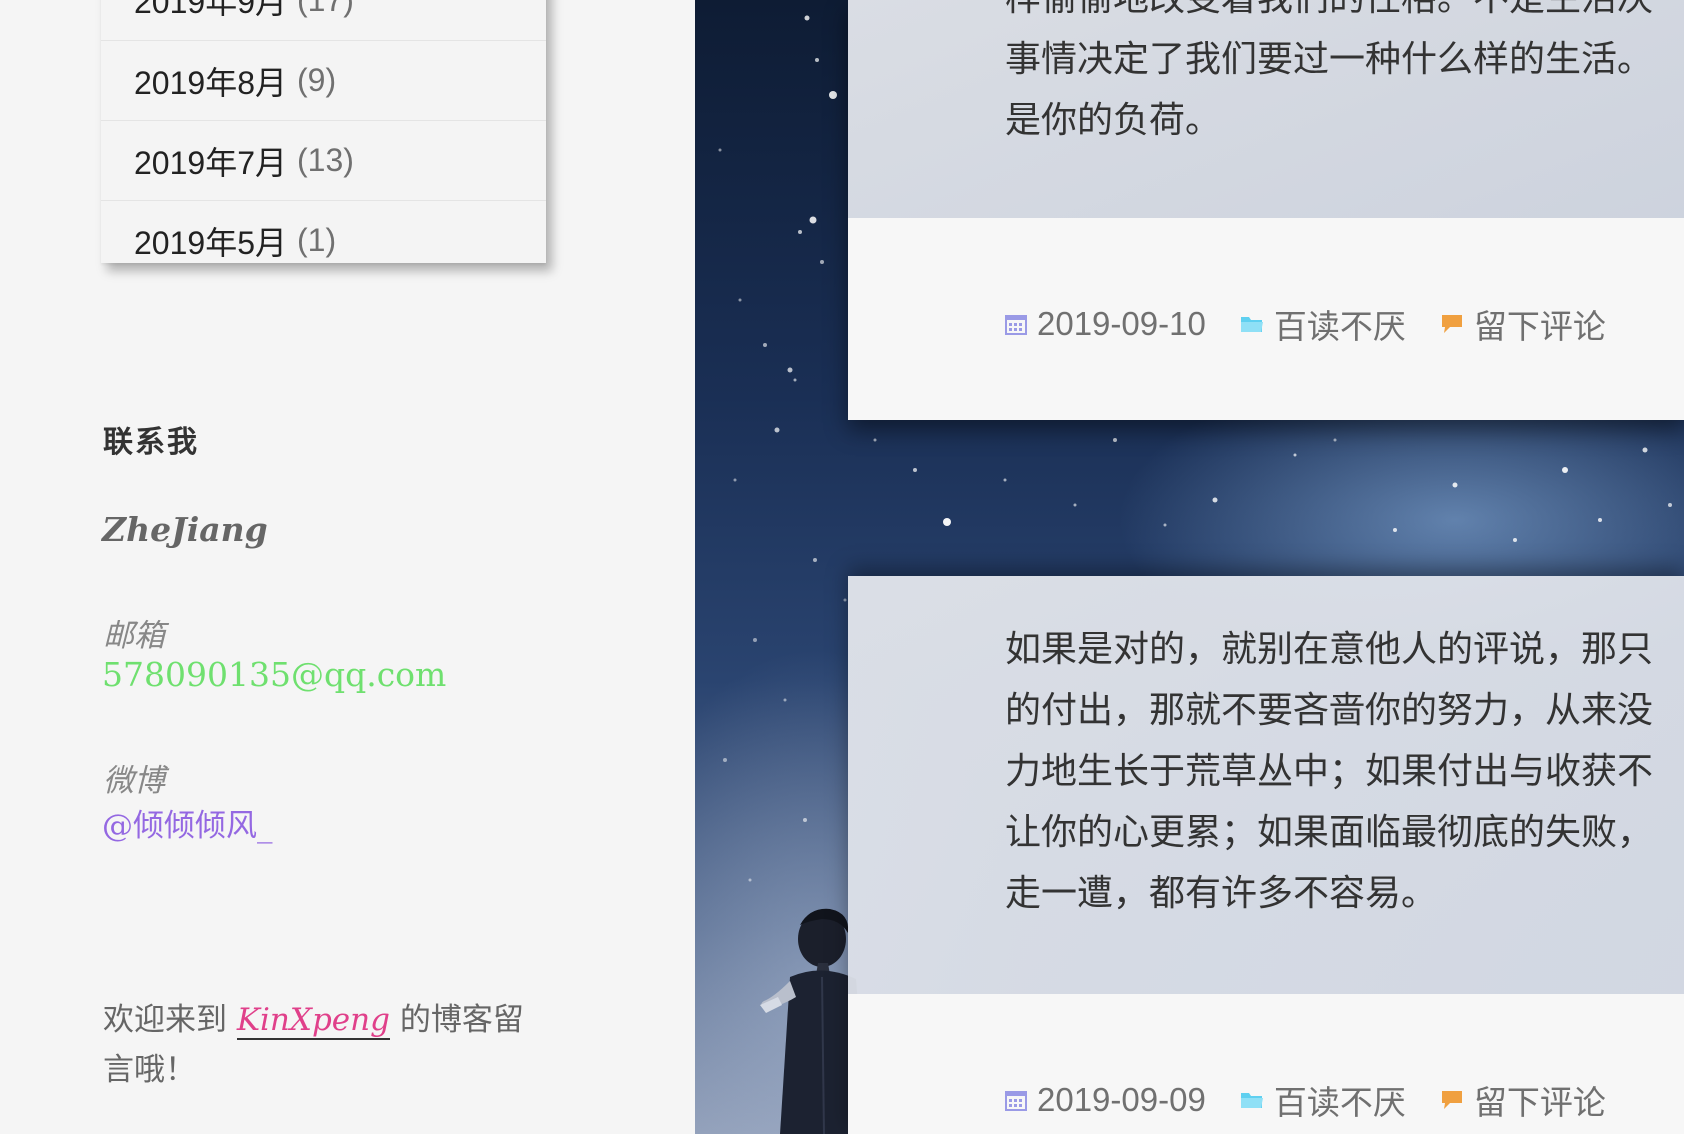 This screenshot has width=1684, height=1134. What do you see at coordinates (317, 240) in the screenshot?
I see `archive-count: (1)` at bounding box center [317, 240].